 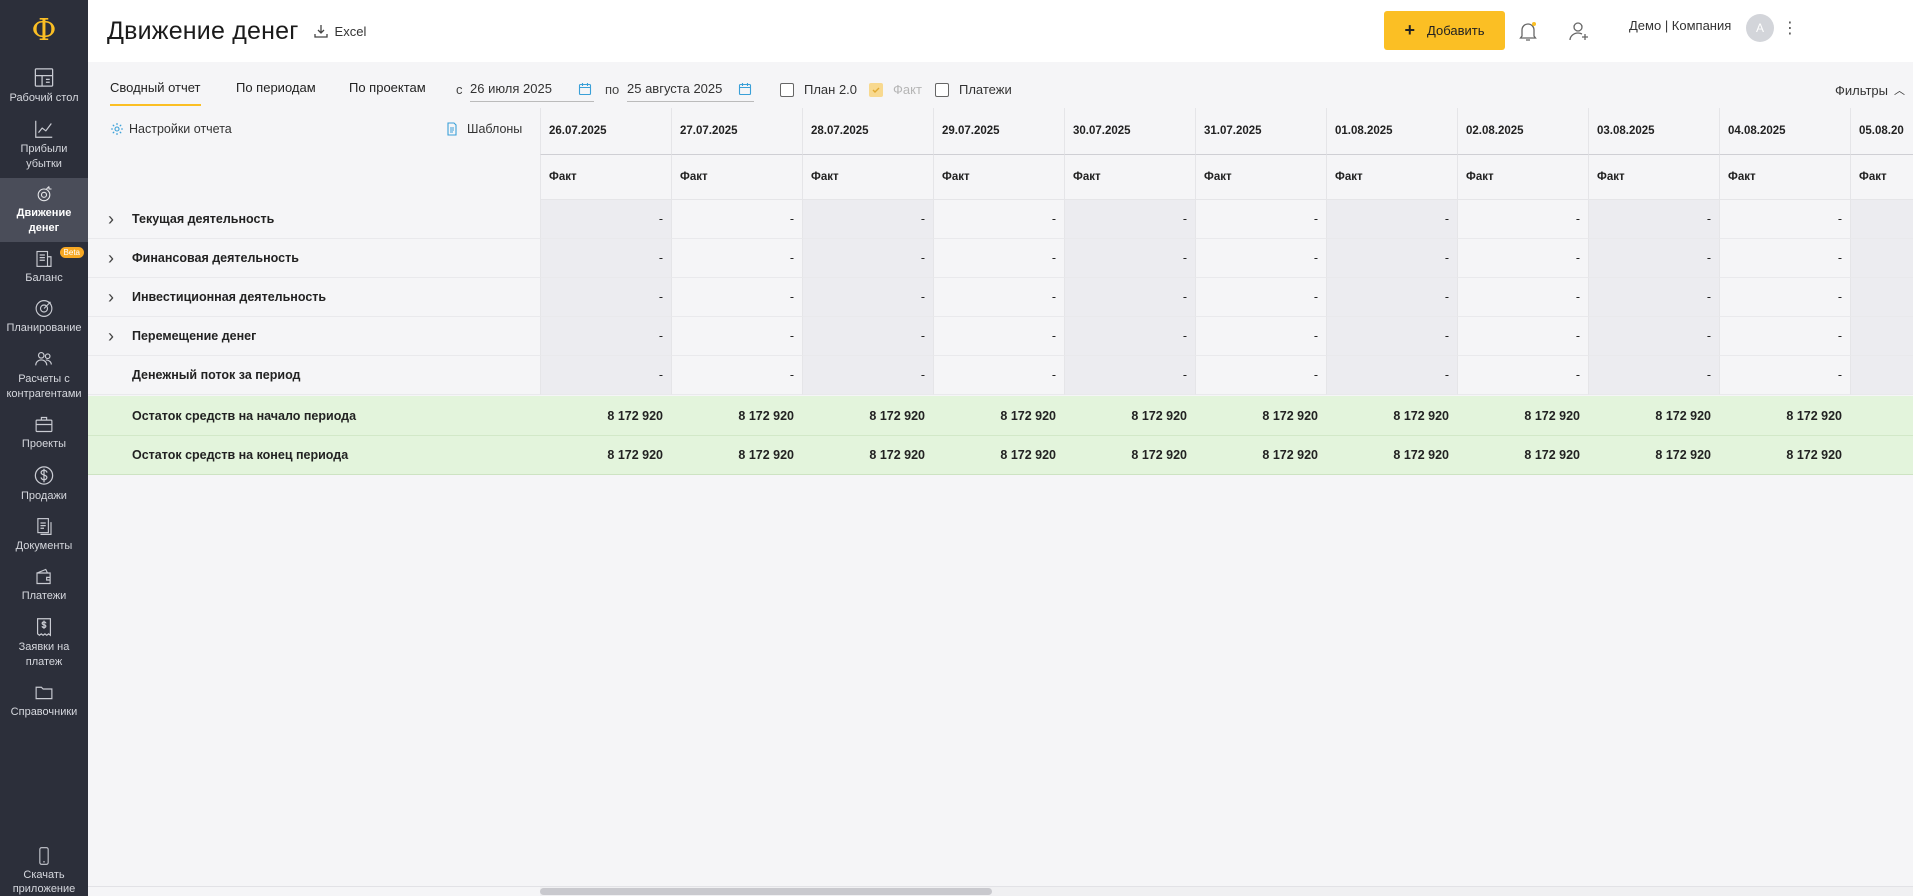 What do you see at coordinates (339, 31) in the screenshot?
I see `excel-export-button: Excel` at bounding box center [339, 31].